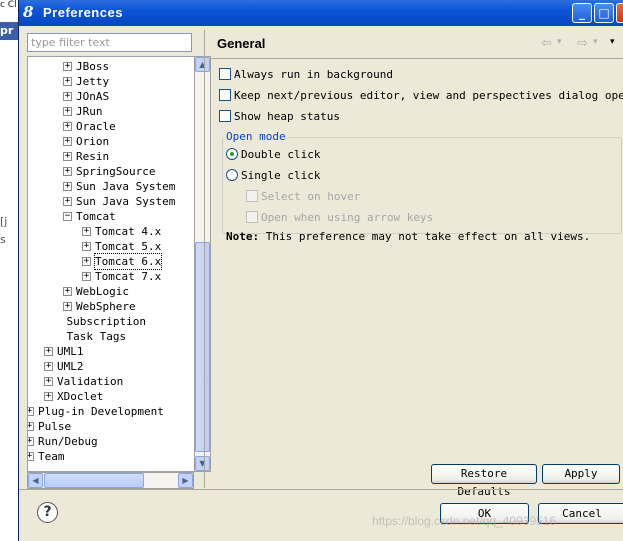 Image resolution: width=623 pixels, height=541 pixels. Describe the element at coordinates (204, 259) in the screenshot. I see `pane-divider` at that location.